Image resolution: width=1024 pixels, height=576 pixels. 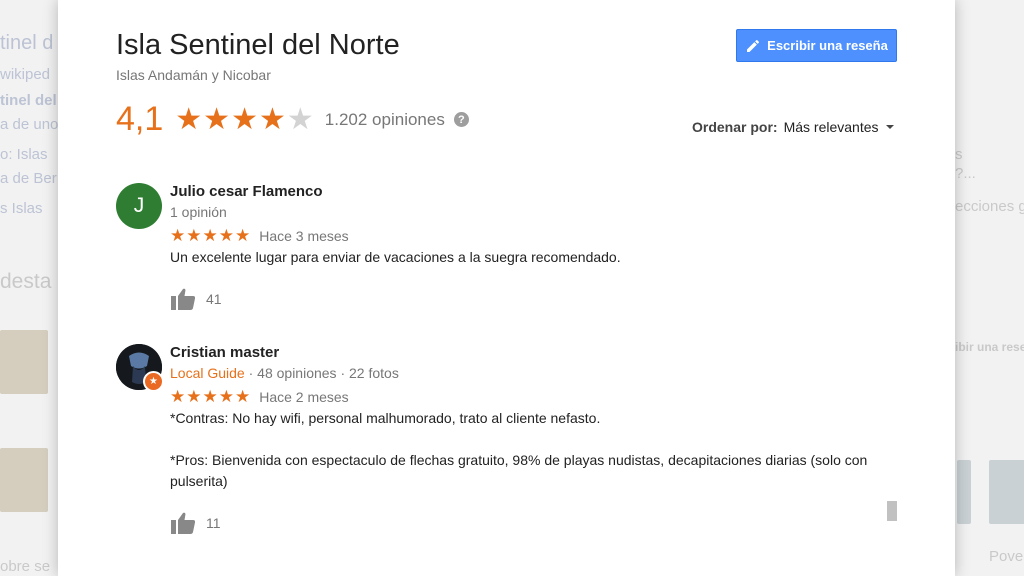 I want to click on bg-text: tinel del, so click(x=28, y=100).